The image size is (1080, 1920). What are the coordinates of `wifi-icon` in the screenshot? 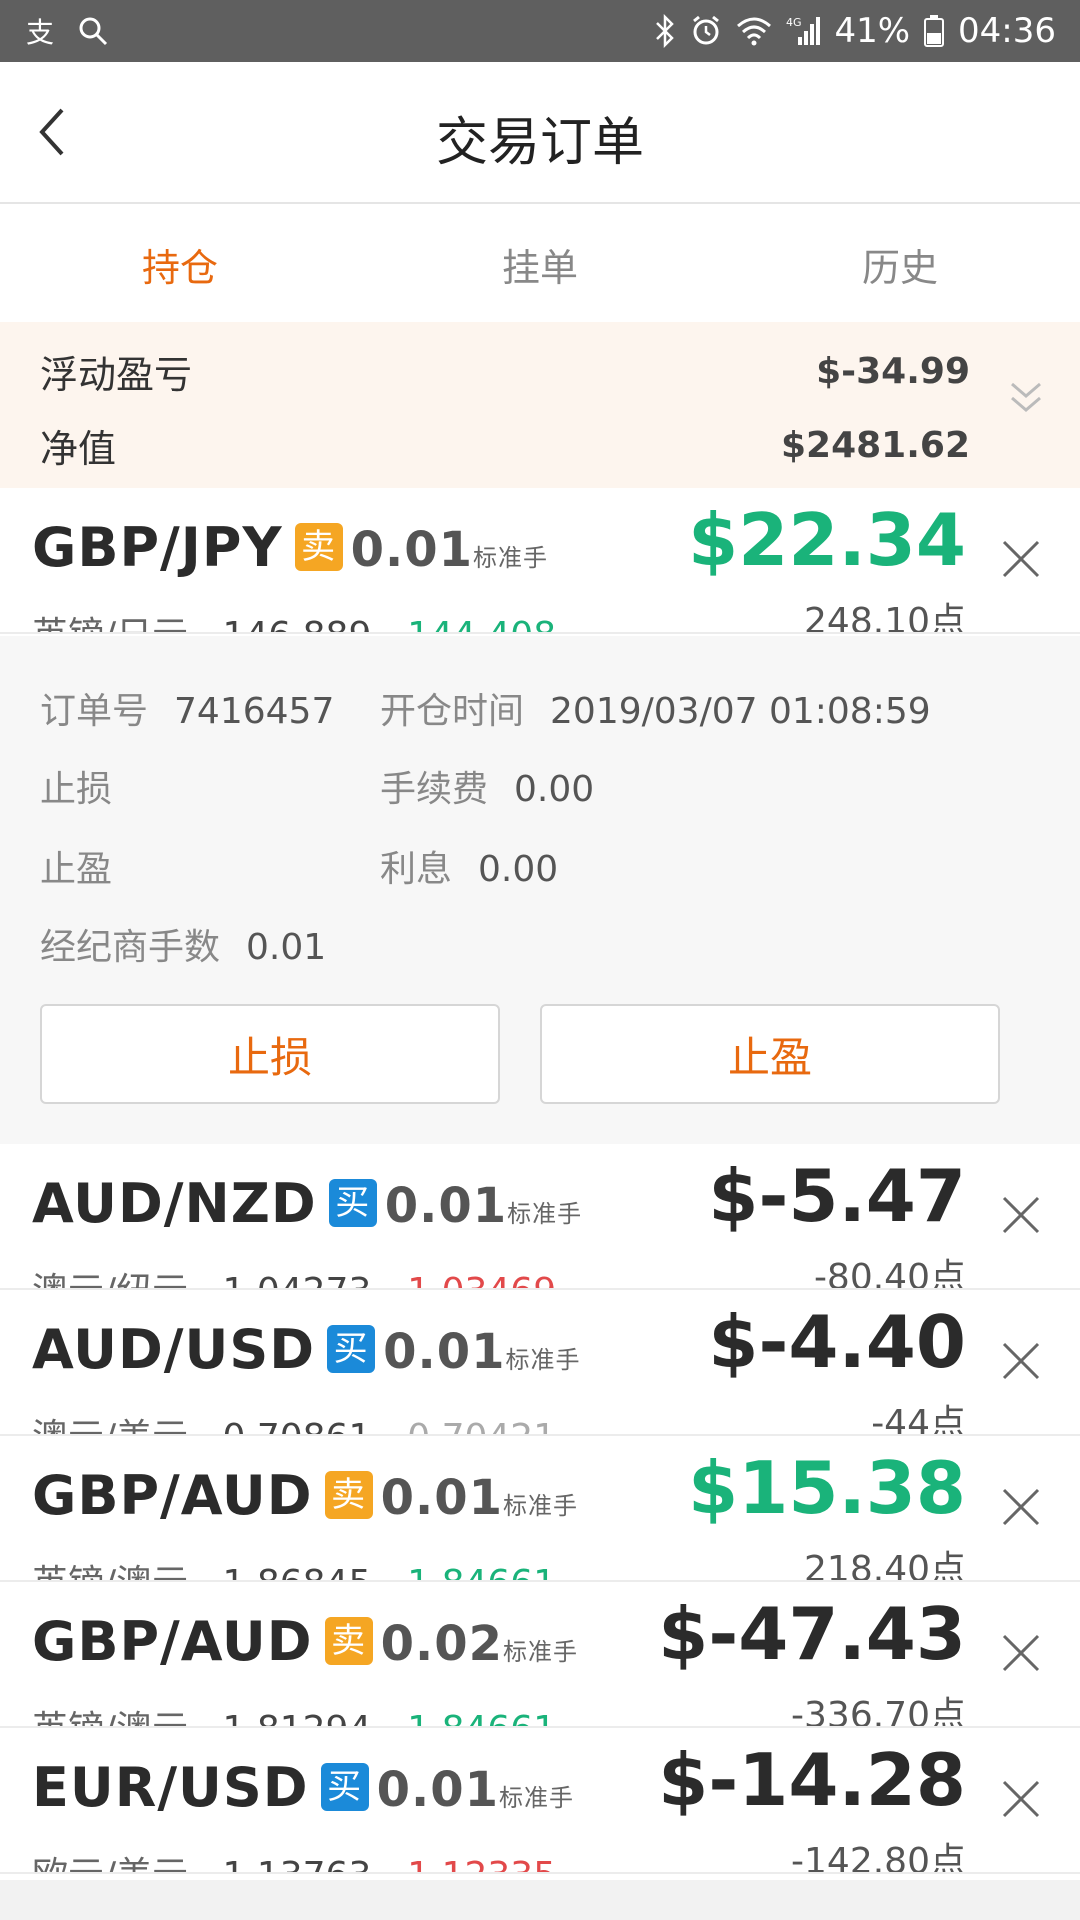 It's located at (754, 31).